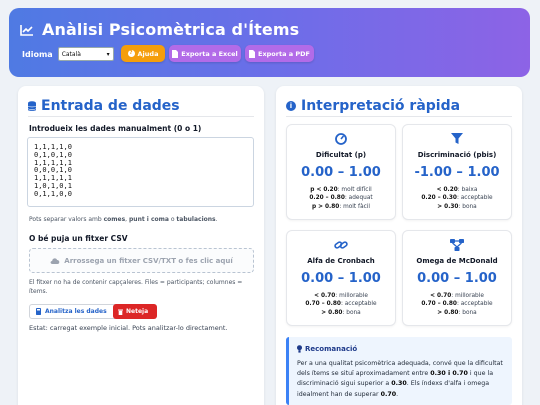 This screenshot has height=405, width=540. What do you see at coordinates (26, 30) in the screenshot?
I see `chart-line-icon` at bounding box center [26, 30].